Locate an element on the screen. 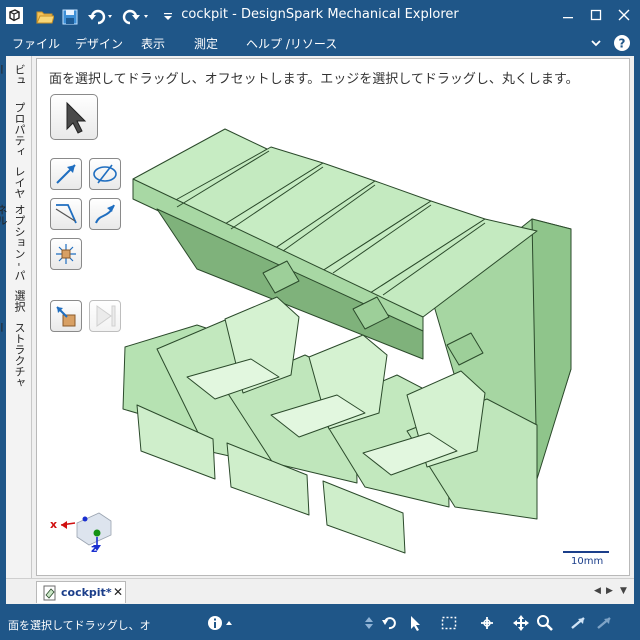 This screenshot has height=640, width=640. measure-icon is located at coordinates (66, 316).